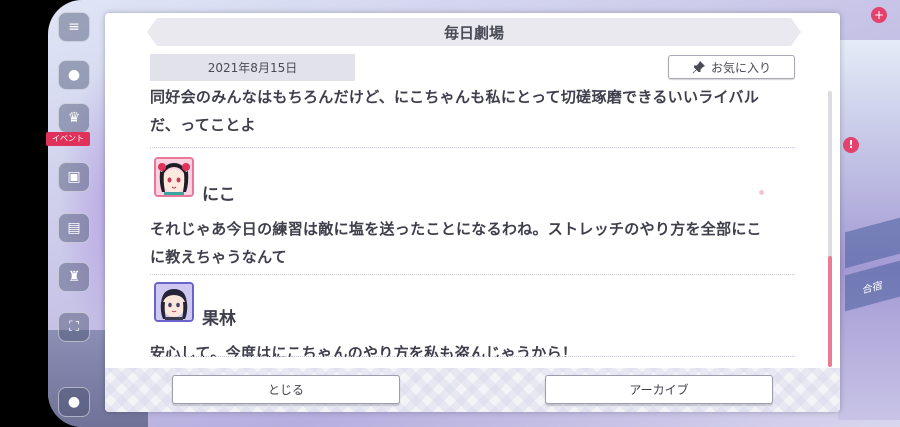  What do you see at coordinates (203, 125) in the screenshot?
I see `dialogue-text: だ、ってことよ` at bounding box center [203, 125].